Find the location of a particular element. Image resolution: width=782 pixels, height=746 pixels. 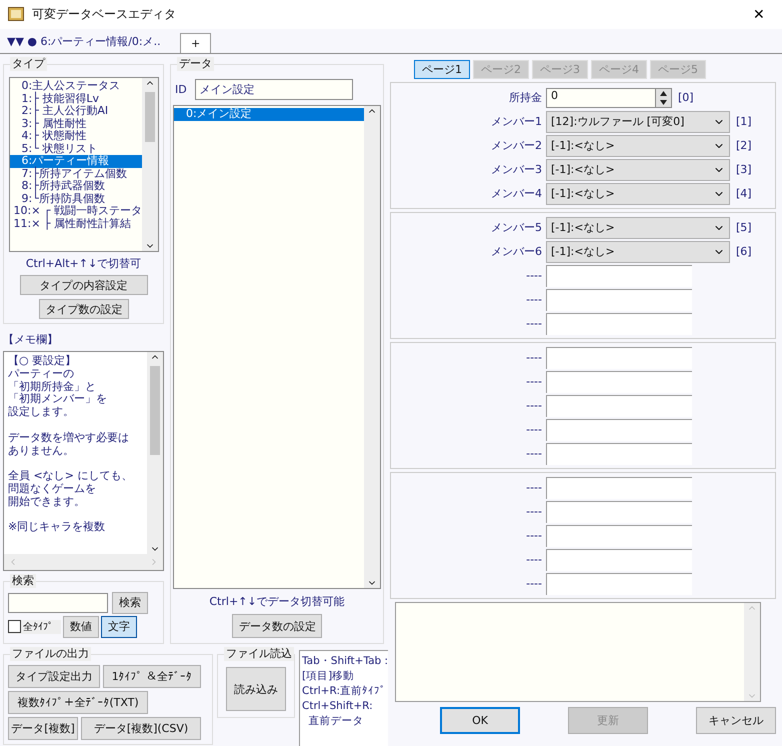

dialog-button: キャンセル is located at coordinates (736, 720).